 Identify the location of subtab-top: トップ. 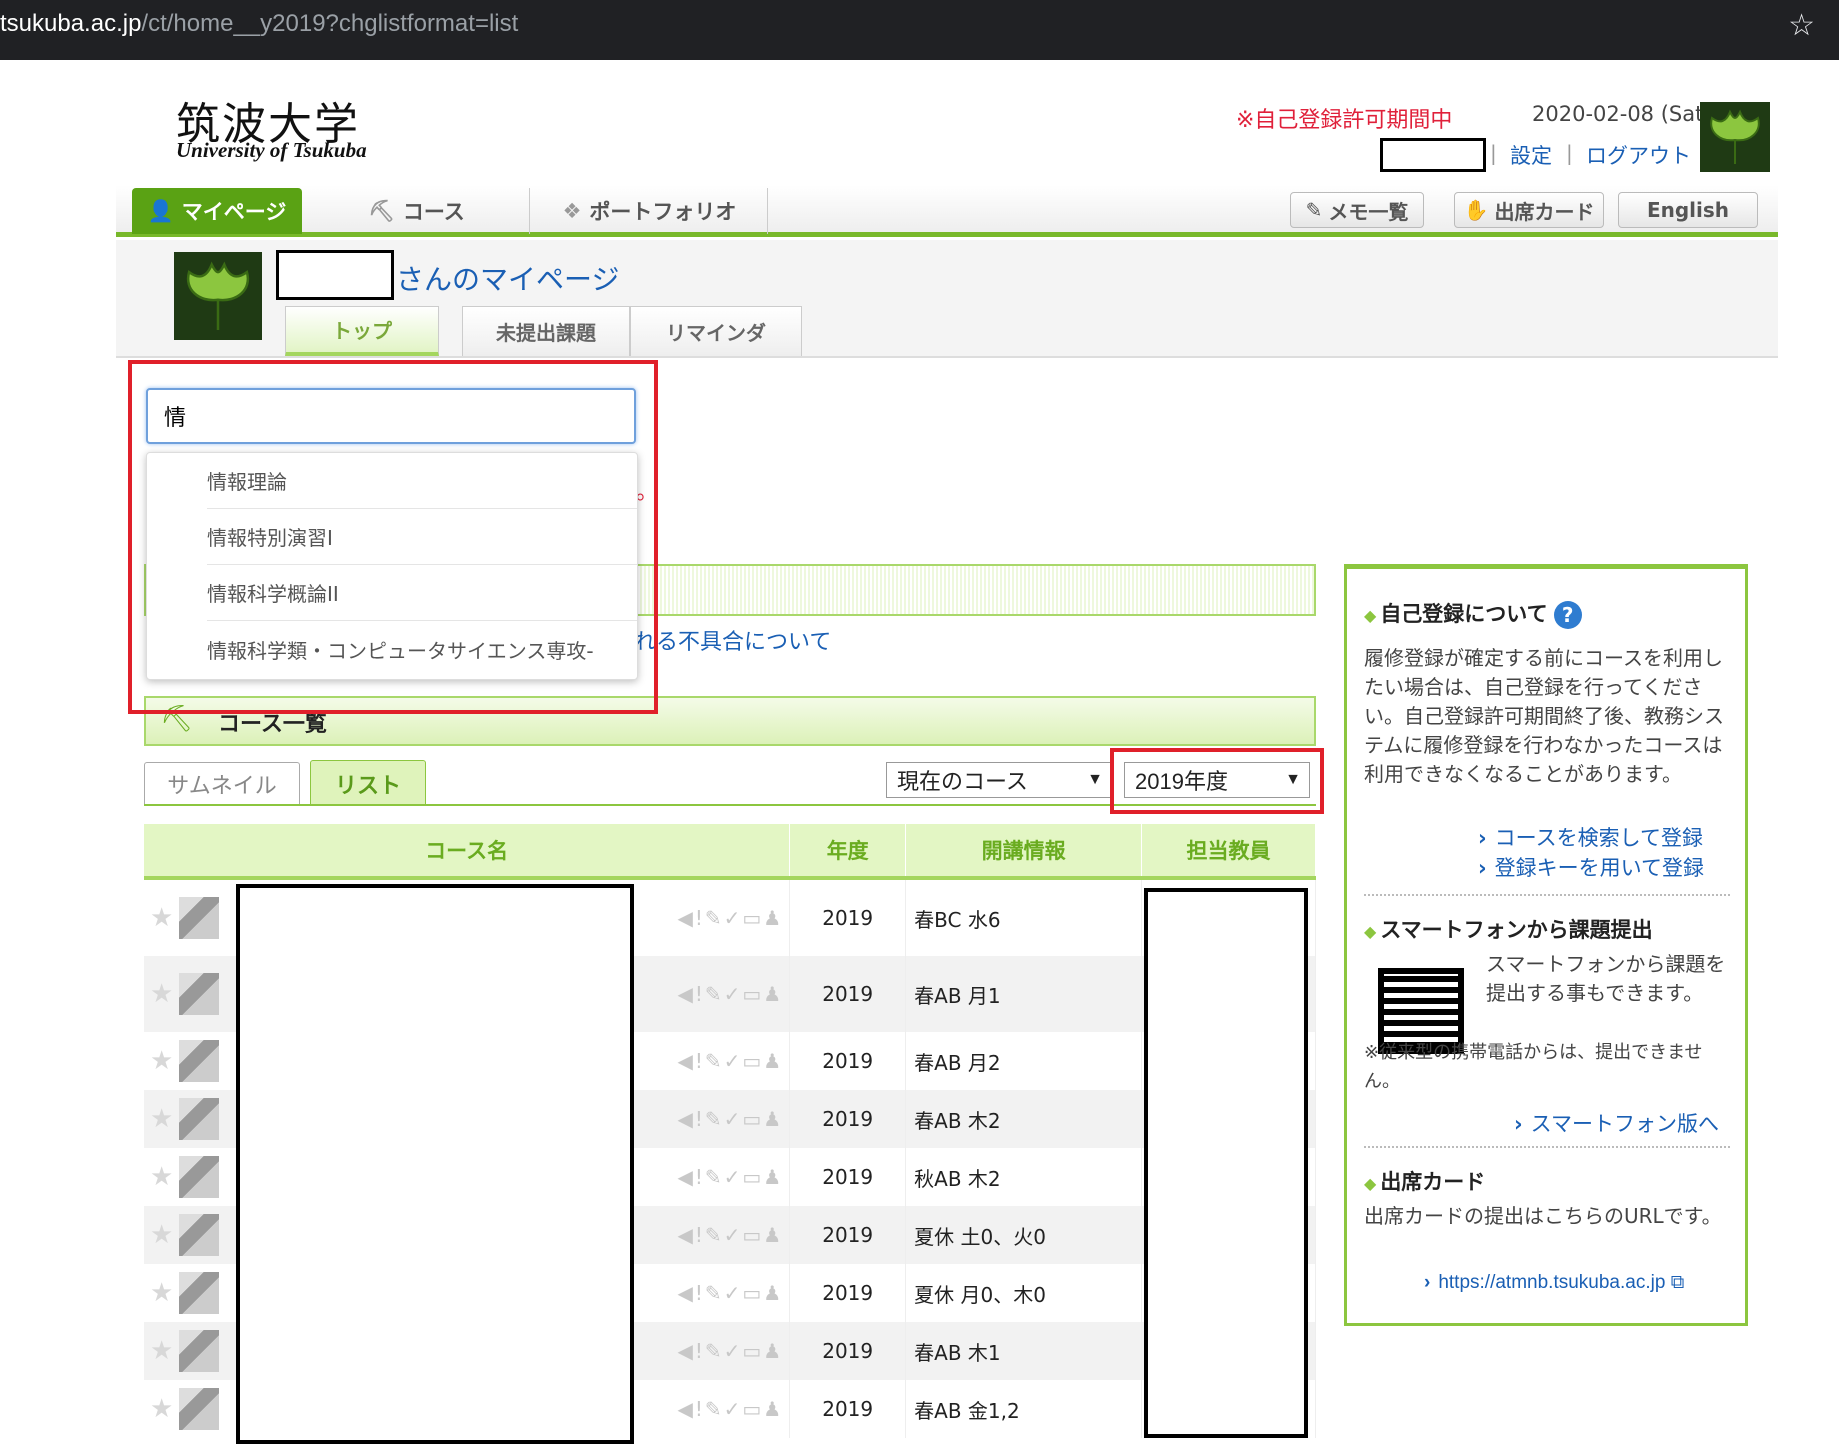
(362, 331).